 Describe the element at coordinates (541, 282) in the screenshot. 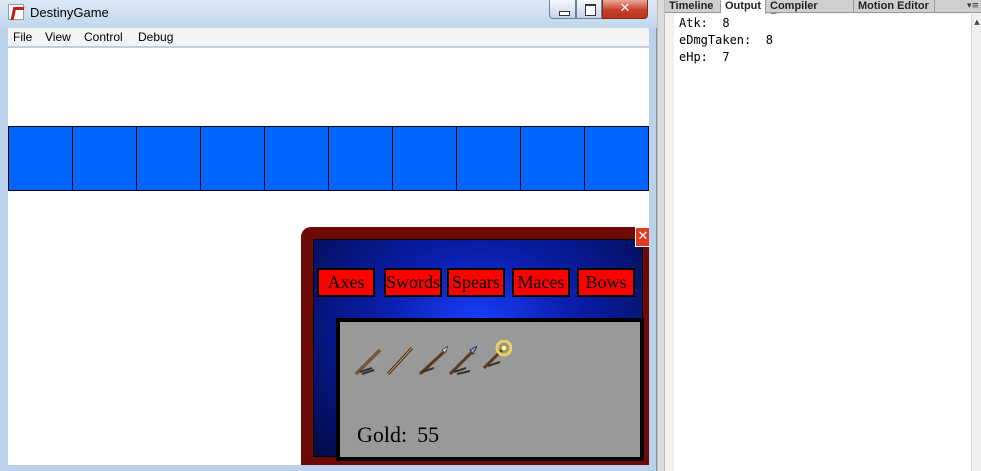

I see `tab-maces: Maces` at that location.